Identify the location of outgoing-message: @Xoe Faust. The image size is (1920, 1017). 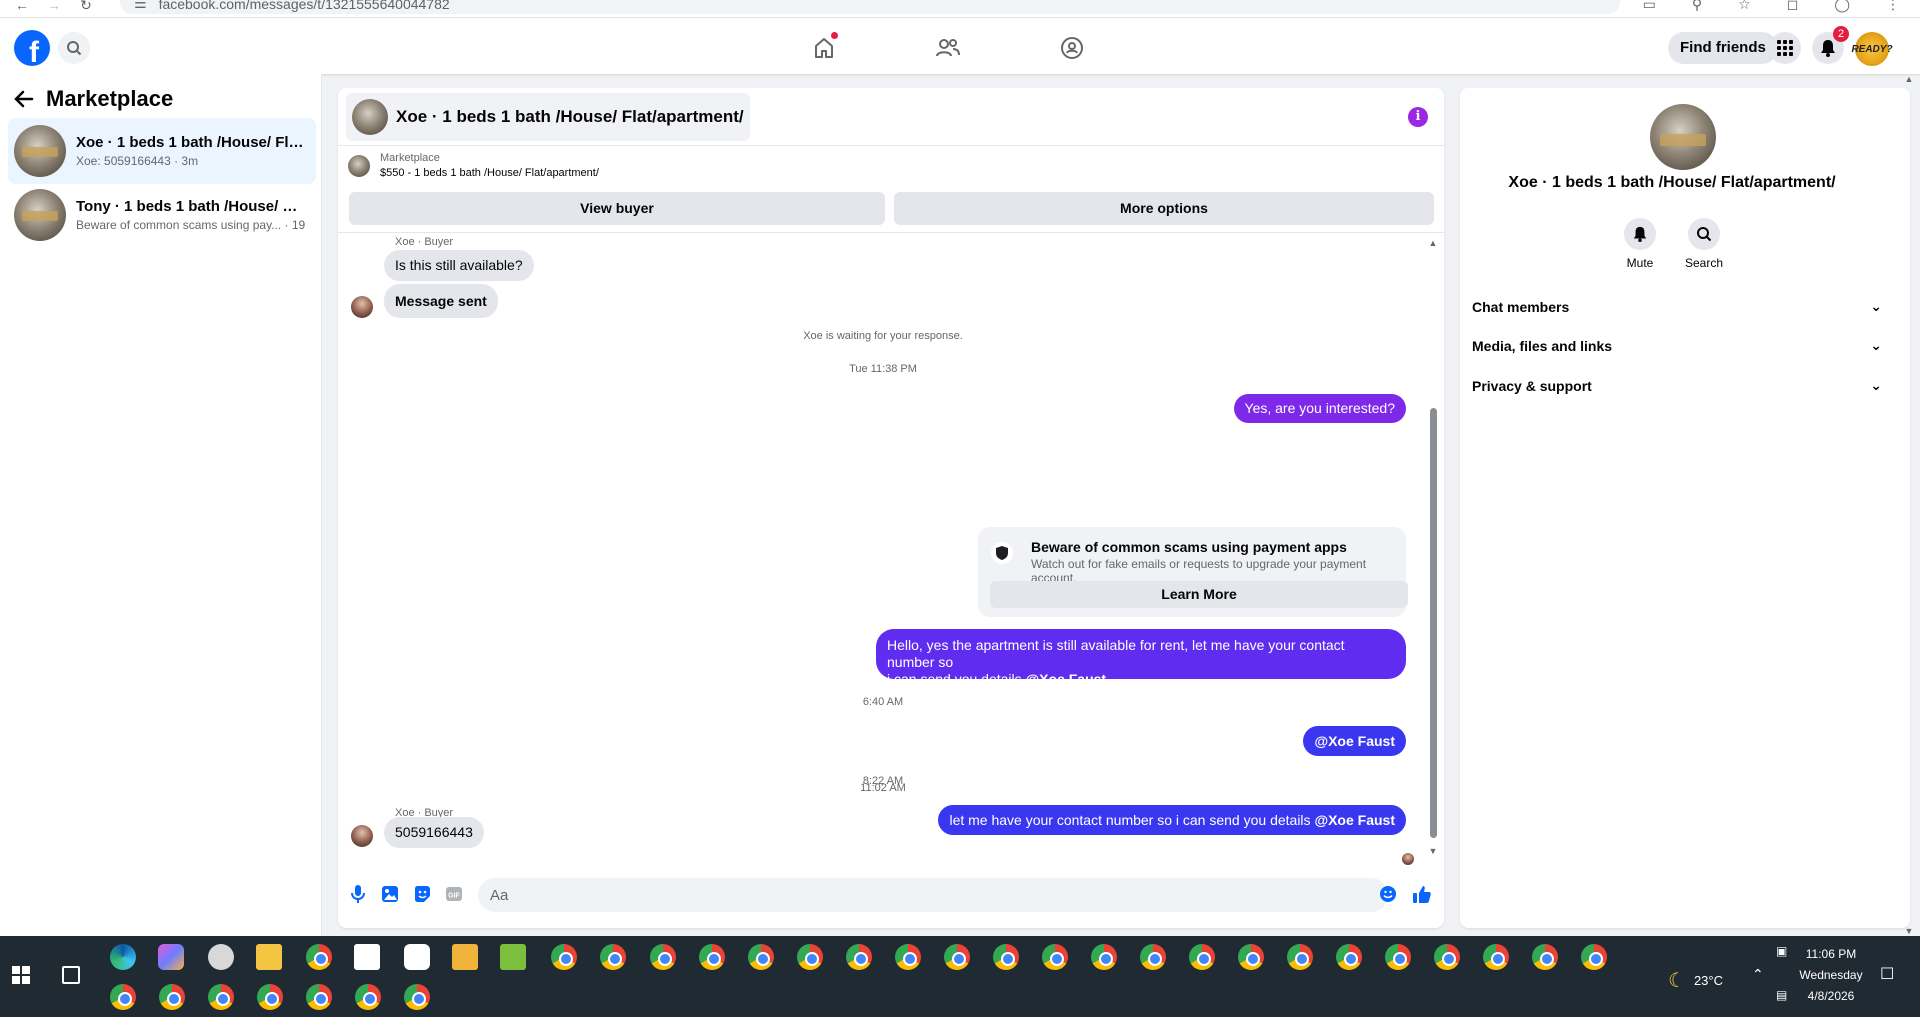
(1354, 741).